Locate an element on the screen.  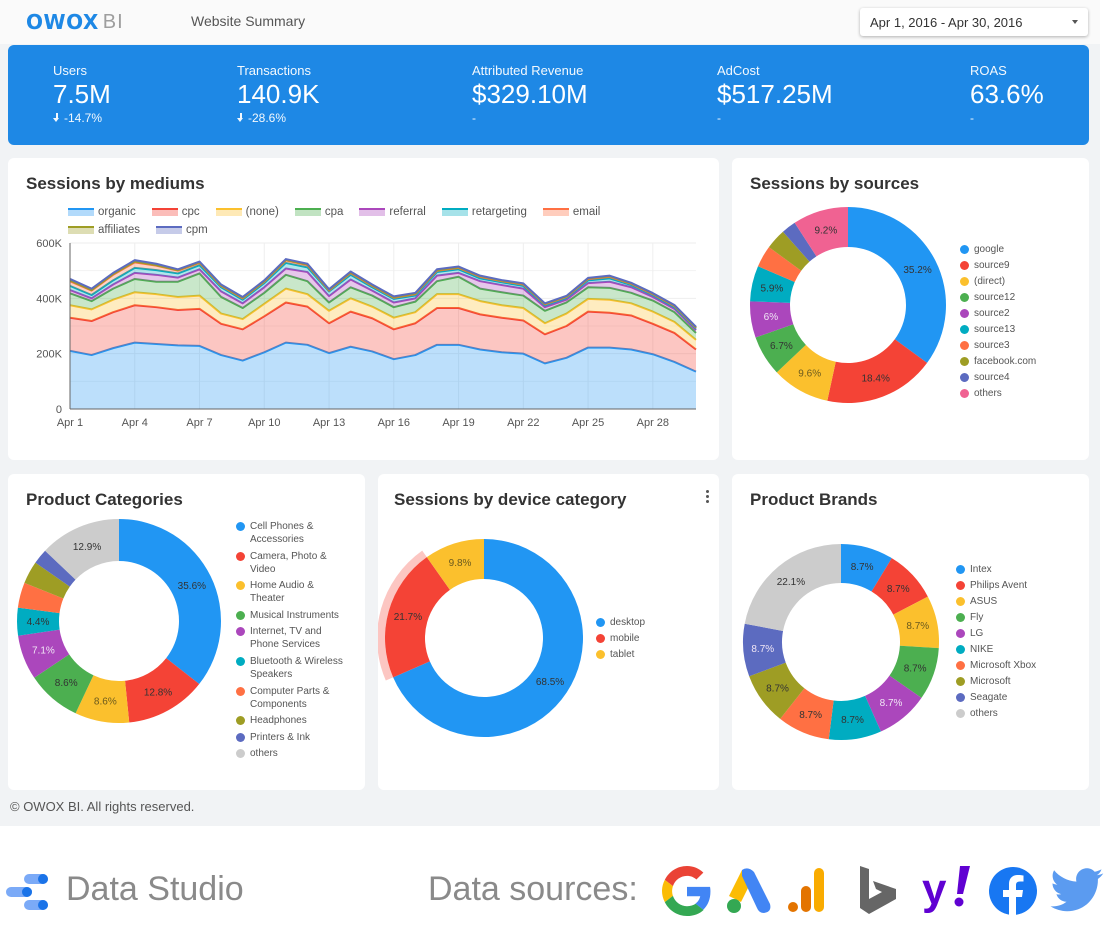
google-ads-icon is located at coordinates (749, 890).